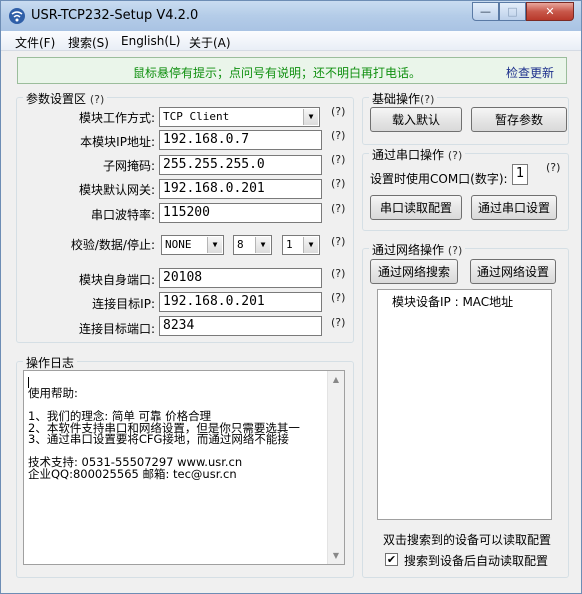  What do you see at coordinates (35, 42) in the screenshot?
I see `menu-file: 文件(F)` at bounding box center [35, 42].